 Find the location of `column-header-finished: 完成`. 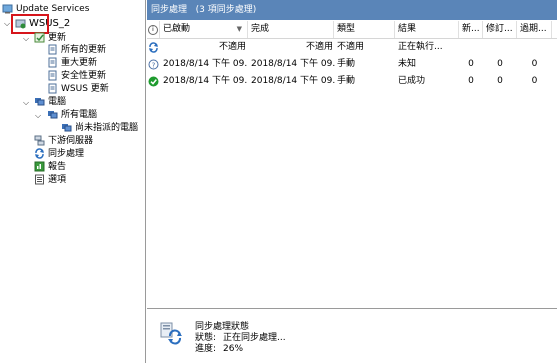

column-header-finished: 完成 is located at coordinates (291, 29).